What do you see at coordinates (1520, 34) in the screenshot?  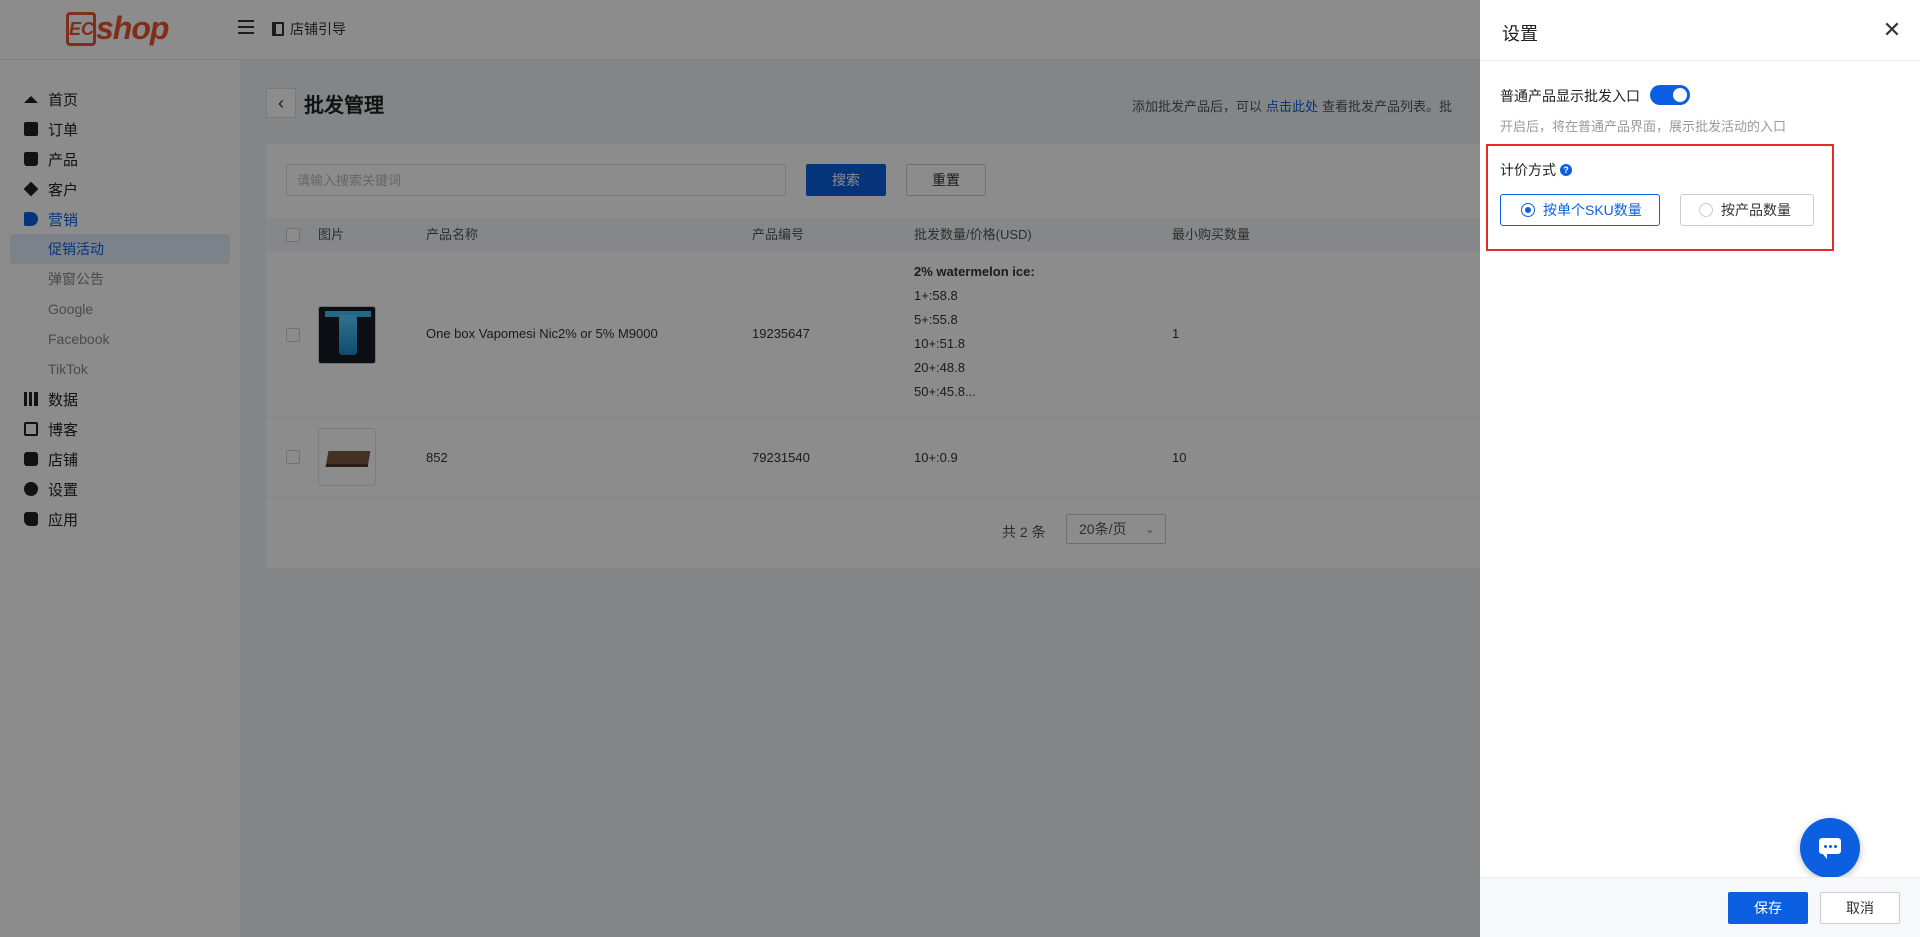 I see `drawer-title: 设置` at bounding box center [1520, 34].